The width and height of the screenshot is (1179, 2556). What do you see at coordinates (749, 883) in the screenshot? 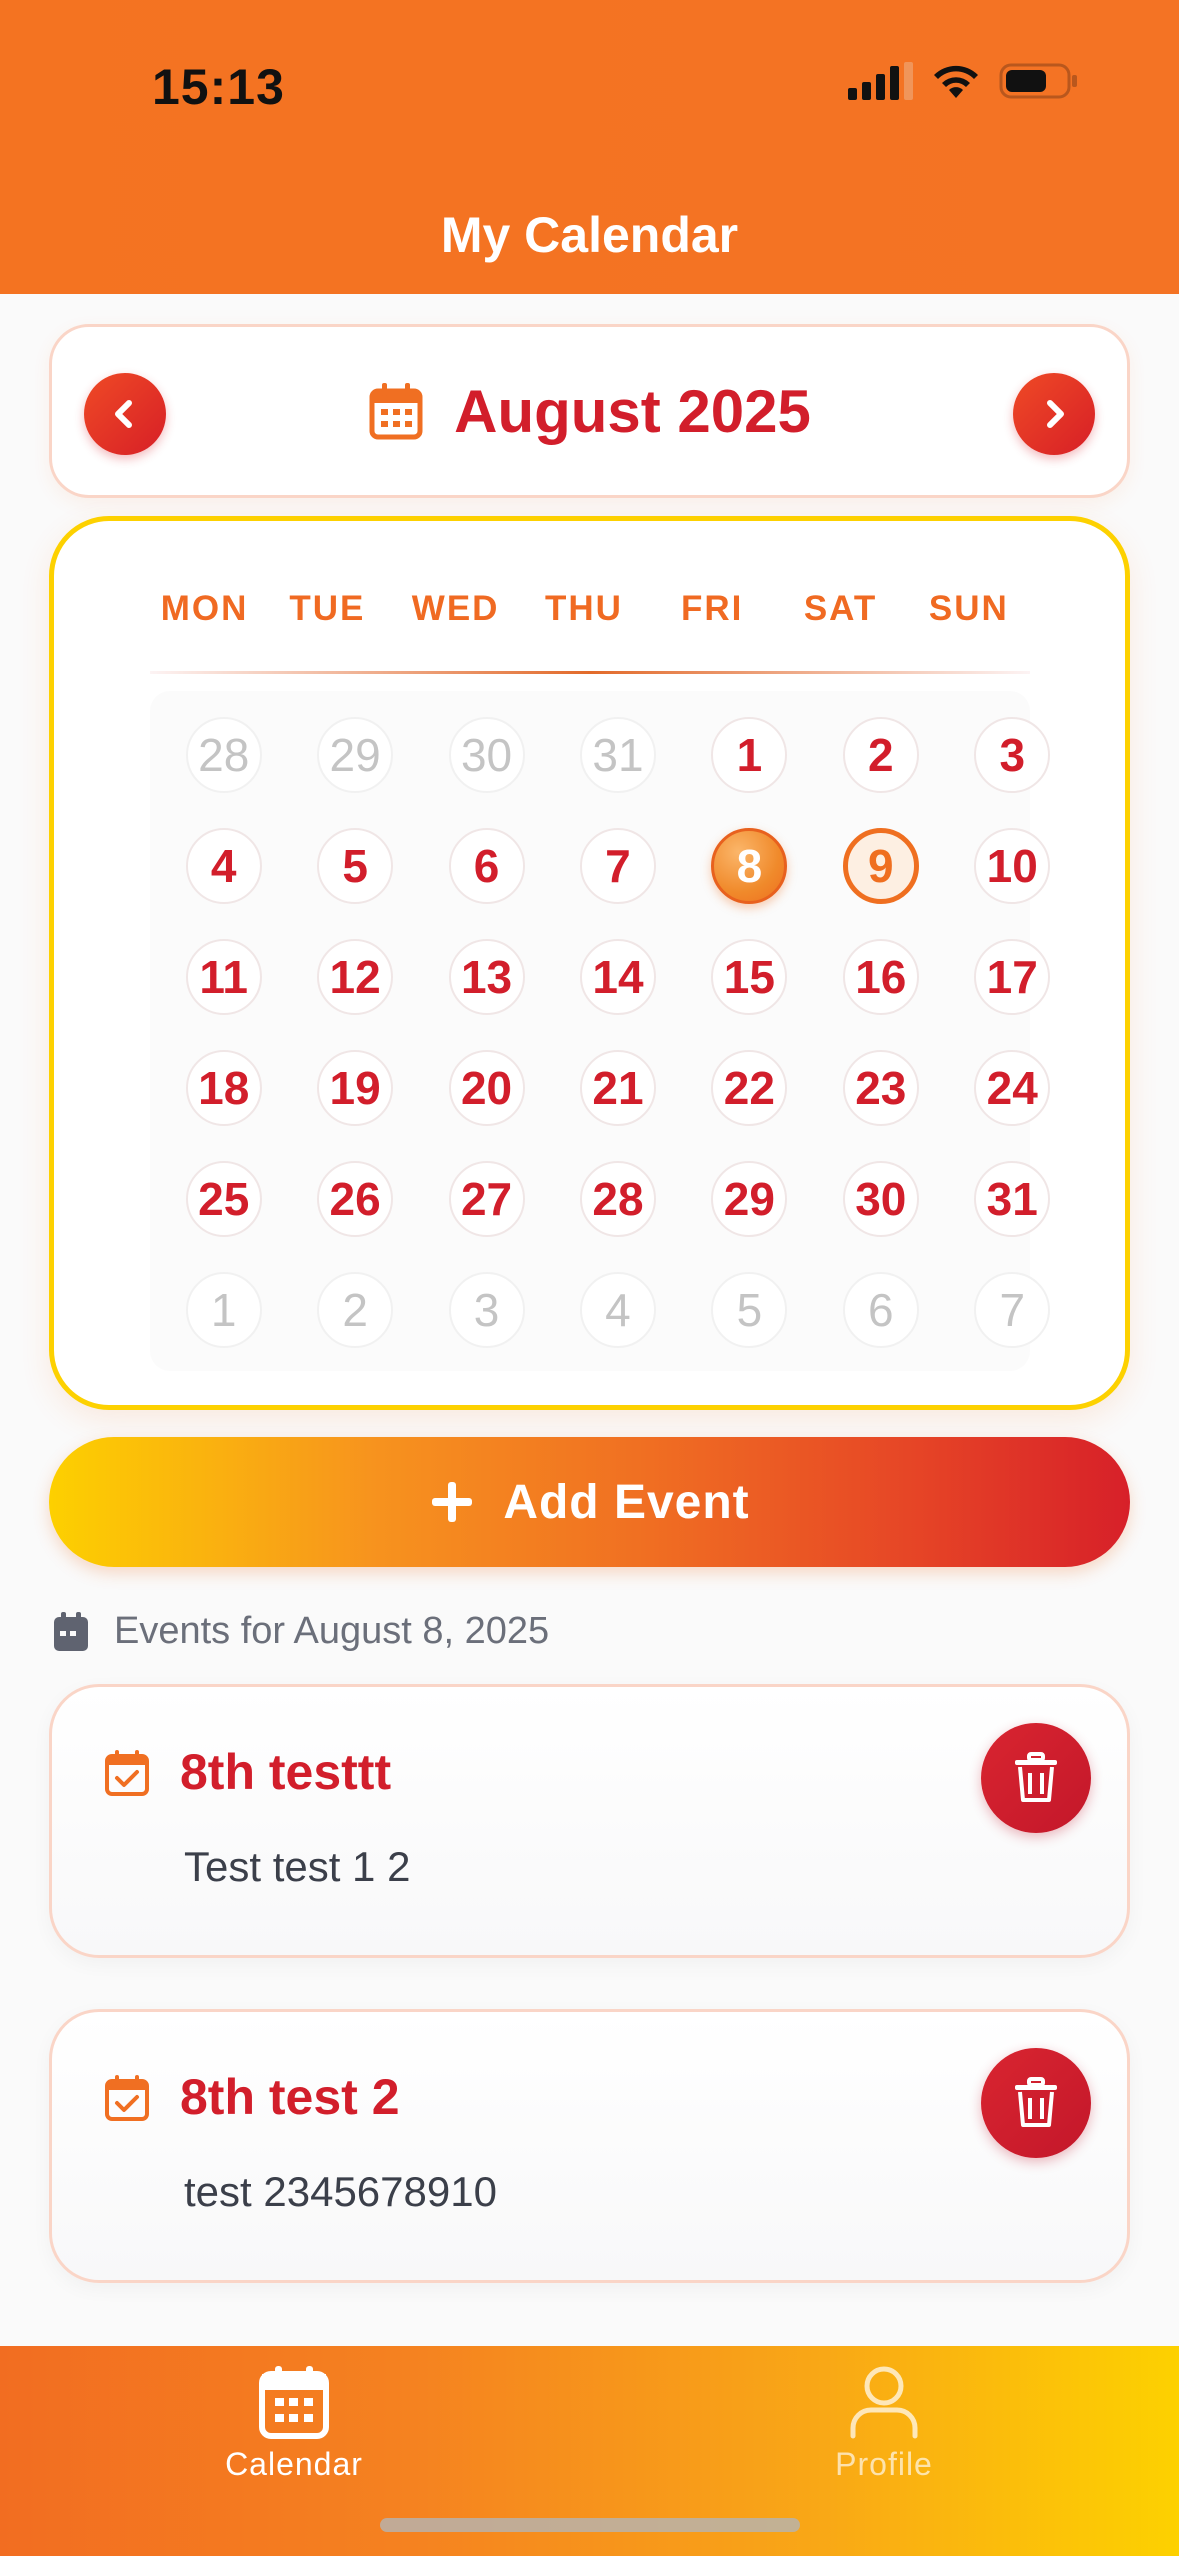
I see `calendar-day-selected: 8` at bounding box center [749, 883].